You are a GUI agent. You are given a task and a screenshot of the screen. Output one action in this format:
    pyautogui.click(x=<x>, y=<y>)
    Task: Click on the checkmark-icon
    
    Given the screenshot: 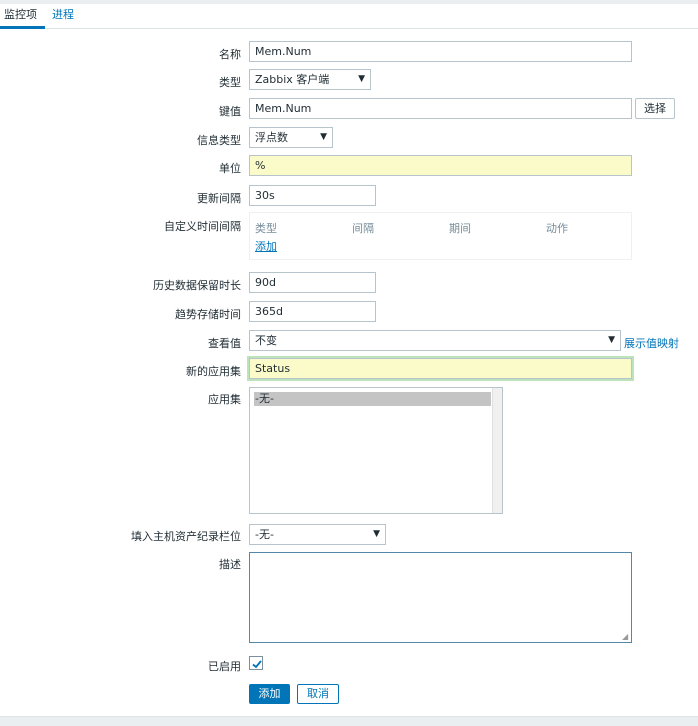 What is the action you would take?
    pyautogui.click(x=257, y=664)
    